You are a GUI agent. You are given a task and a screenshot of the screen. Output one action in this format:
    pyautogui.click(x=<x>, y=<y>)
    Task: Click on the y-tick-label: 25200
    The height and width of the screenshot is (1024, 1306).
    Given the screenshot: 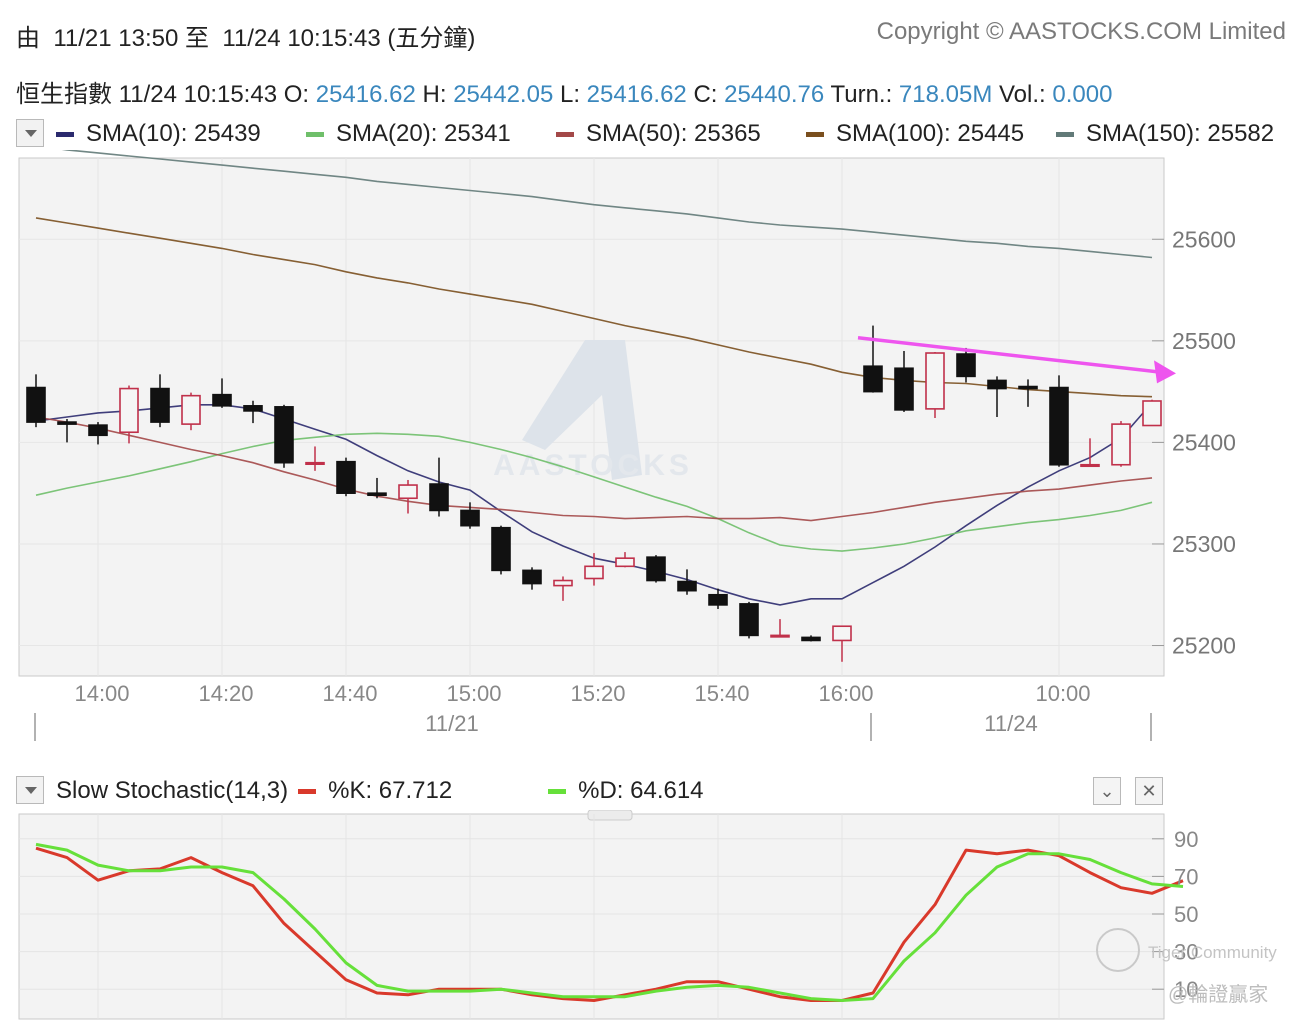 What is the action you would take?
    pyautogui.click(x=1204, y=646)
    